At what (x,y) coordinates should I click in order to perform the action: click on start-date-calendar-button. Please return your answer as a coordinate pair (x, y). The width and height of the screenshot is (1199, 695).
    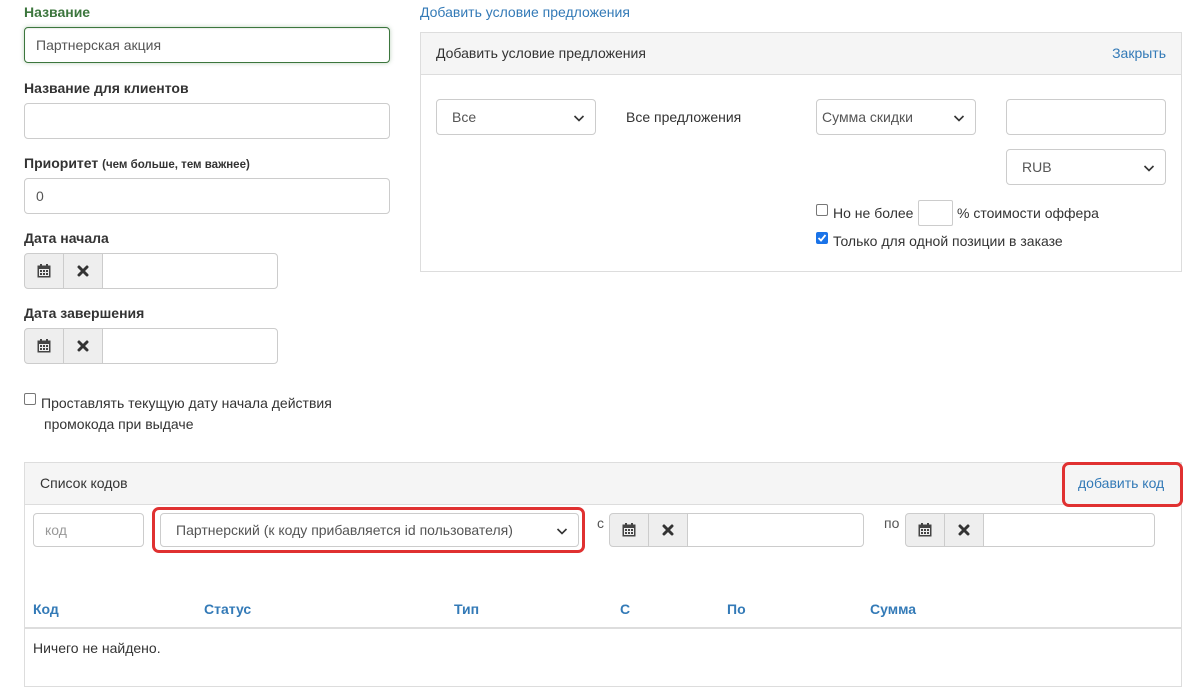
    Looking at the image, I should click on (44, 271).